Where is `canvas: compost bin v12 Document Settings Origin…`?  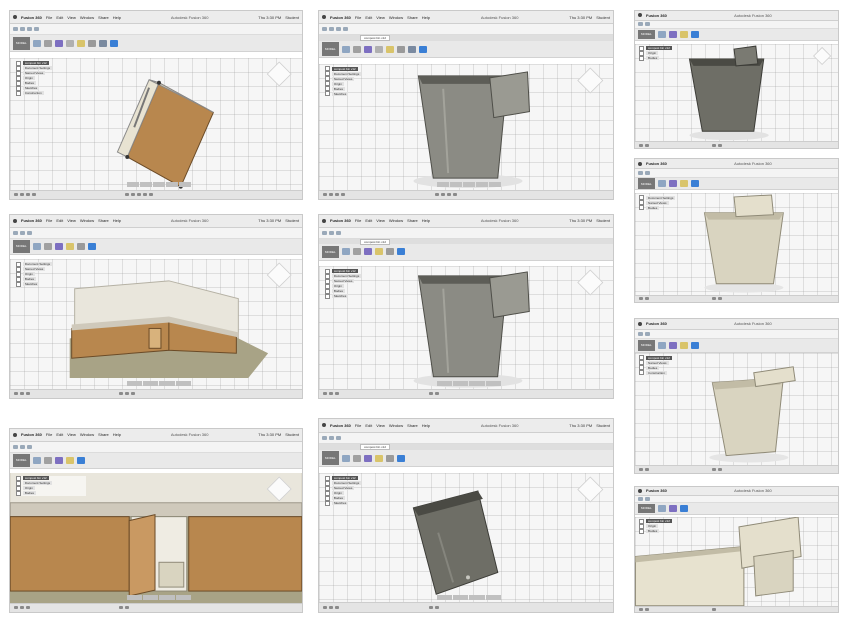 canvas: compost bin v12 Document Settings Origin… is located at coordinates (156, 537).